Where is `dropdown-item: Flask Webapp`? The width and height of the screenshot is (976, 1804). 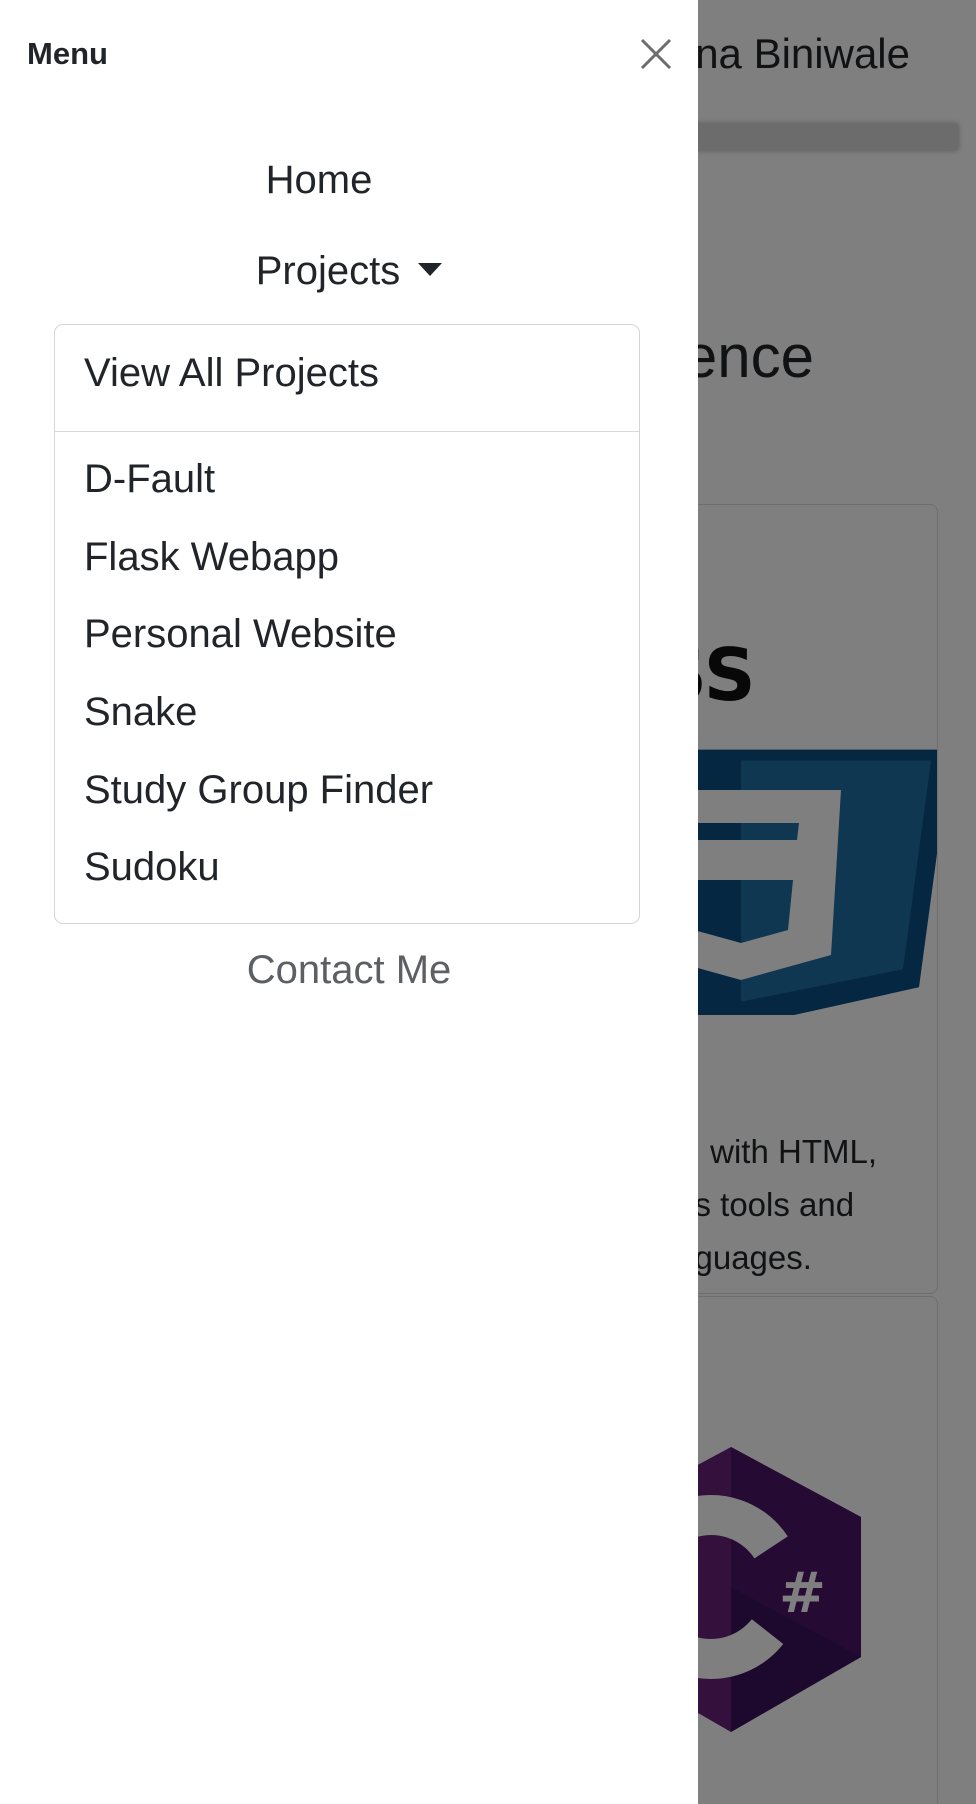 dropdown-item: Flask Webapp is located at coordinates (211, 557).